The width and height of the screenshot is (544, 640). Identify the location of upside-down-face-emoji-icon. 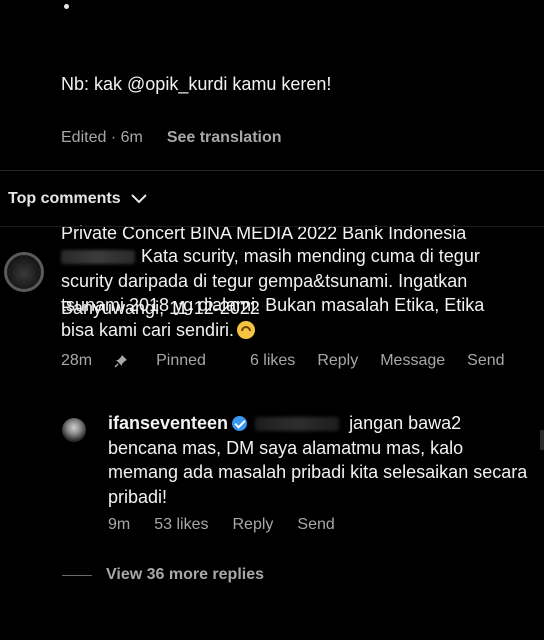
(246, 329).